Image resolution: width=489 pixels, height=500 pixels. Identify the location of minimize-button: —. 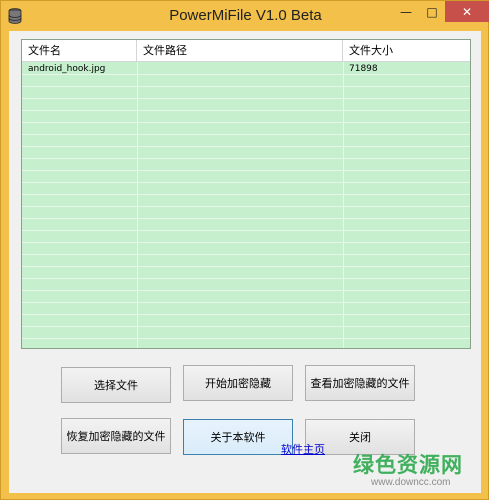
(406, 11).